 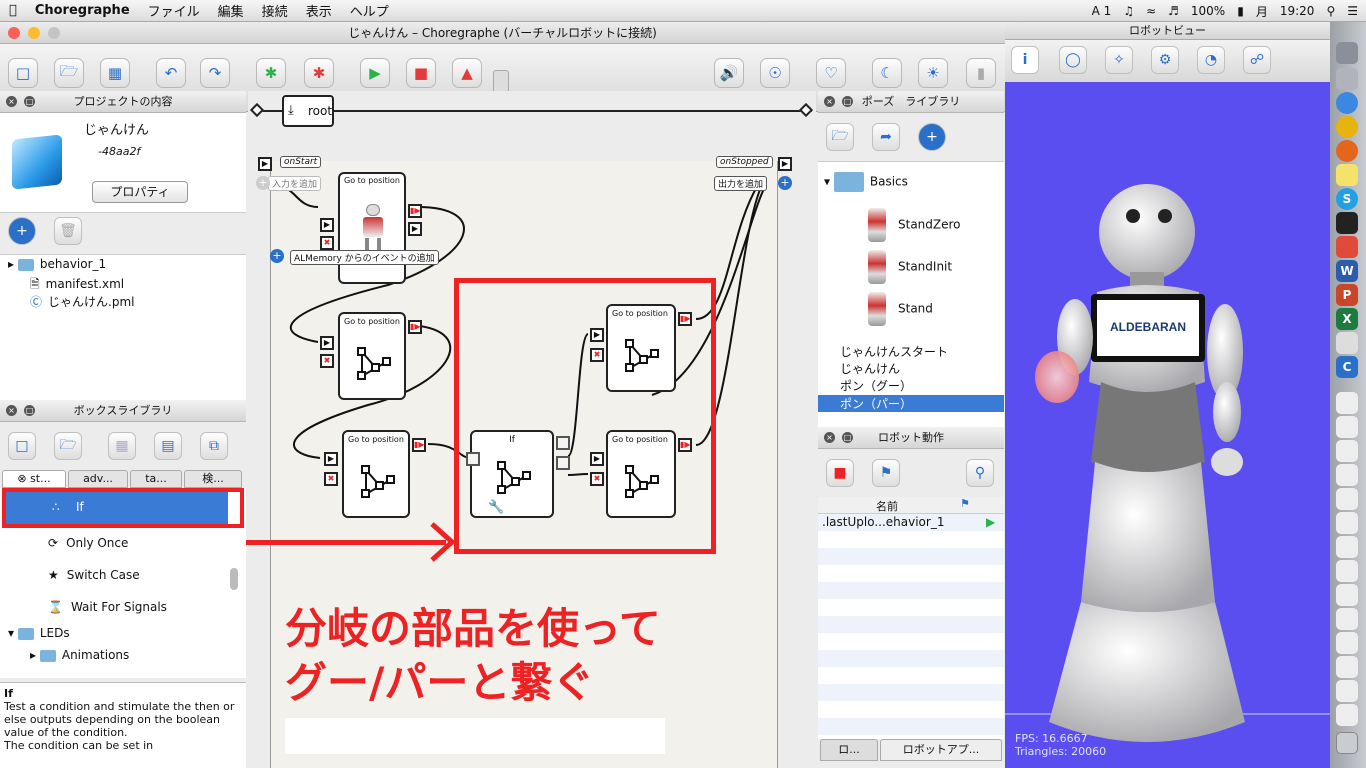 What do you see at coordinates (1347, 247) in the screenshot?
I see `app-icon` at bounding box center [1347, 247].